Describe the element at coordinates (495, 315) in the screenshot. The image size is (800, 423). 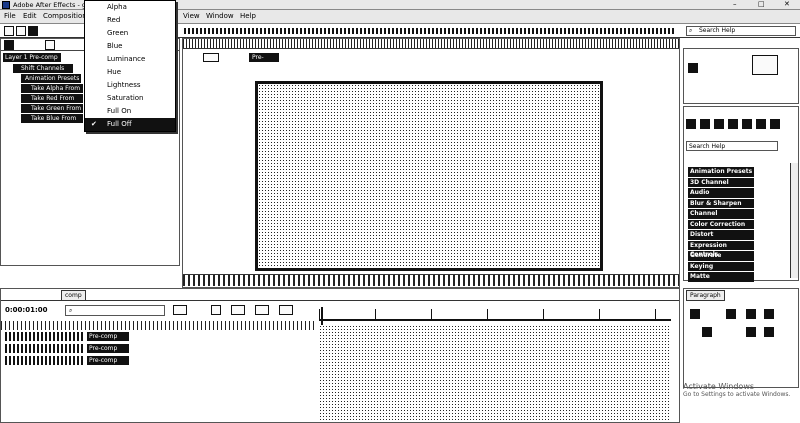
I see `time-ruler` at that location.